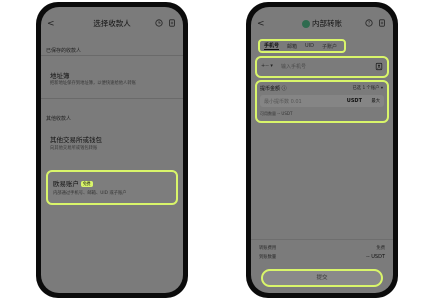 This screenshot has height=301, width=436. Describe the element at coordinates (293, 66) in the screenshot. I see `phone-input: 输入手机号` at that location.